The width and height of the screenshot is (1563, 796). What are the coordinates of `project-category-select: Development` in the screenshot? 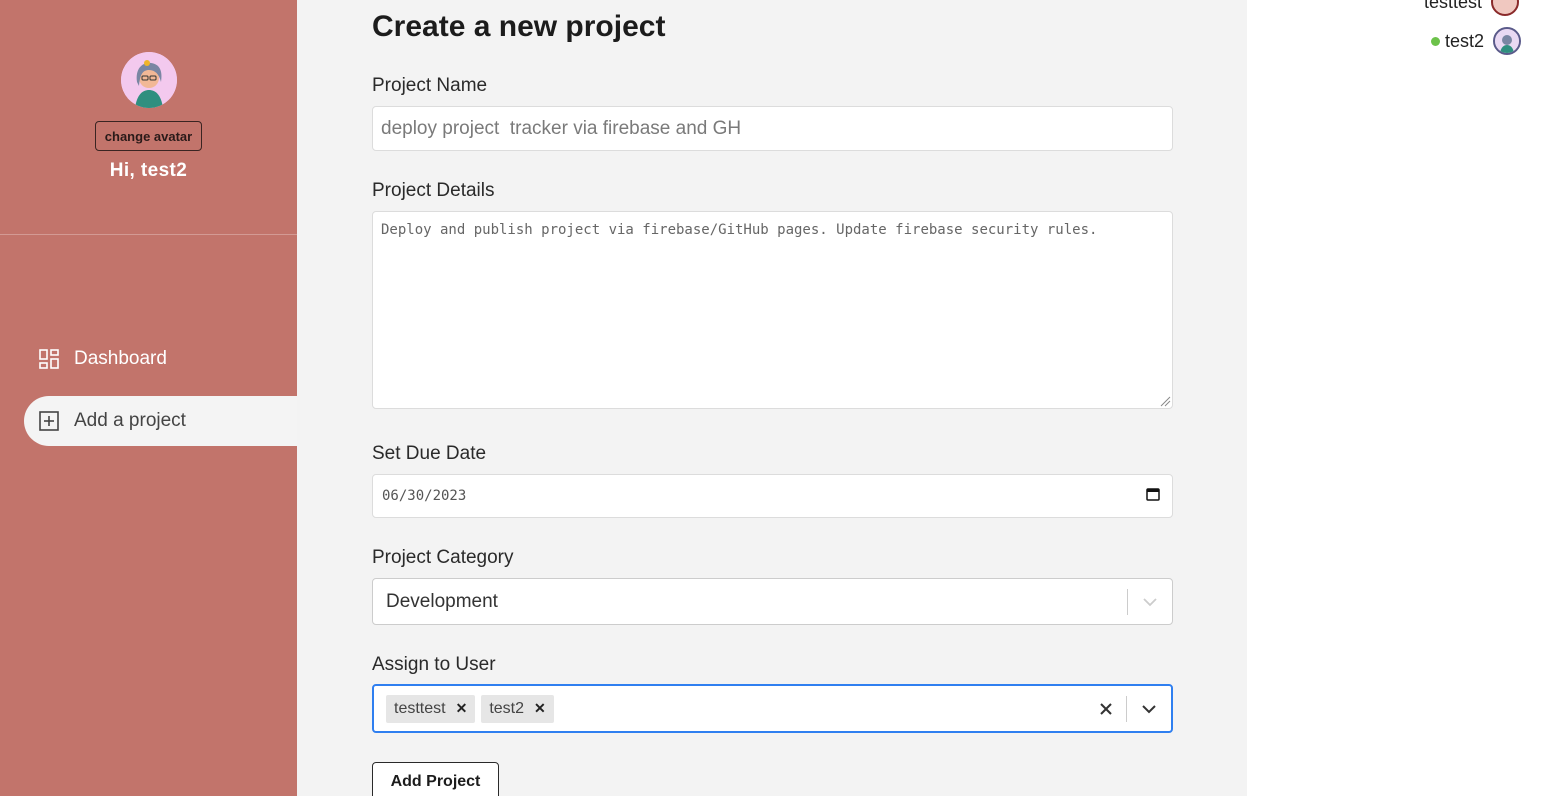 It's located at (772, 601).